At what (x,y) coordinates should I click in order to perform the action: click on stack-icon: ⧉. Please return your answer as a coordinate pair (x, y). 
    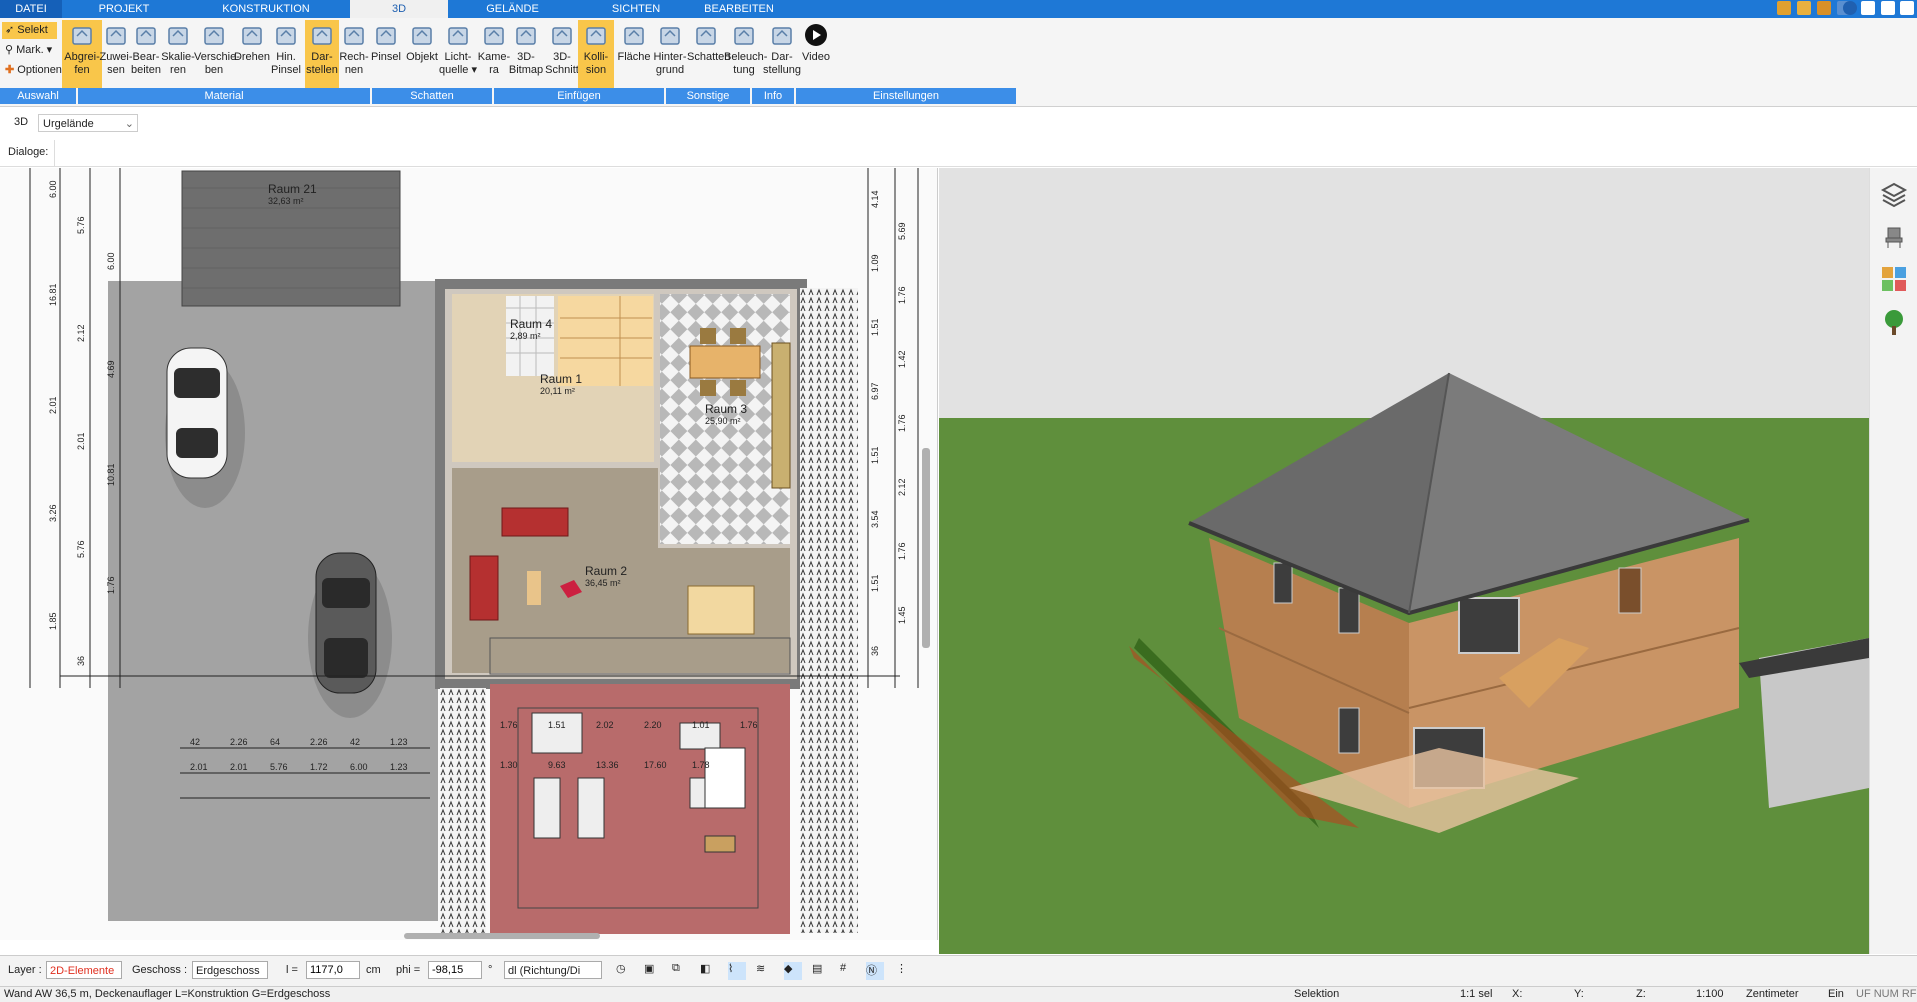
    Looking at the image, I should click on (681, 971).